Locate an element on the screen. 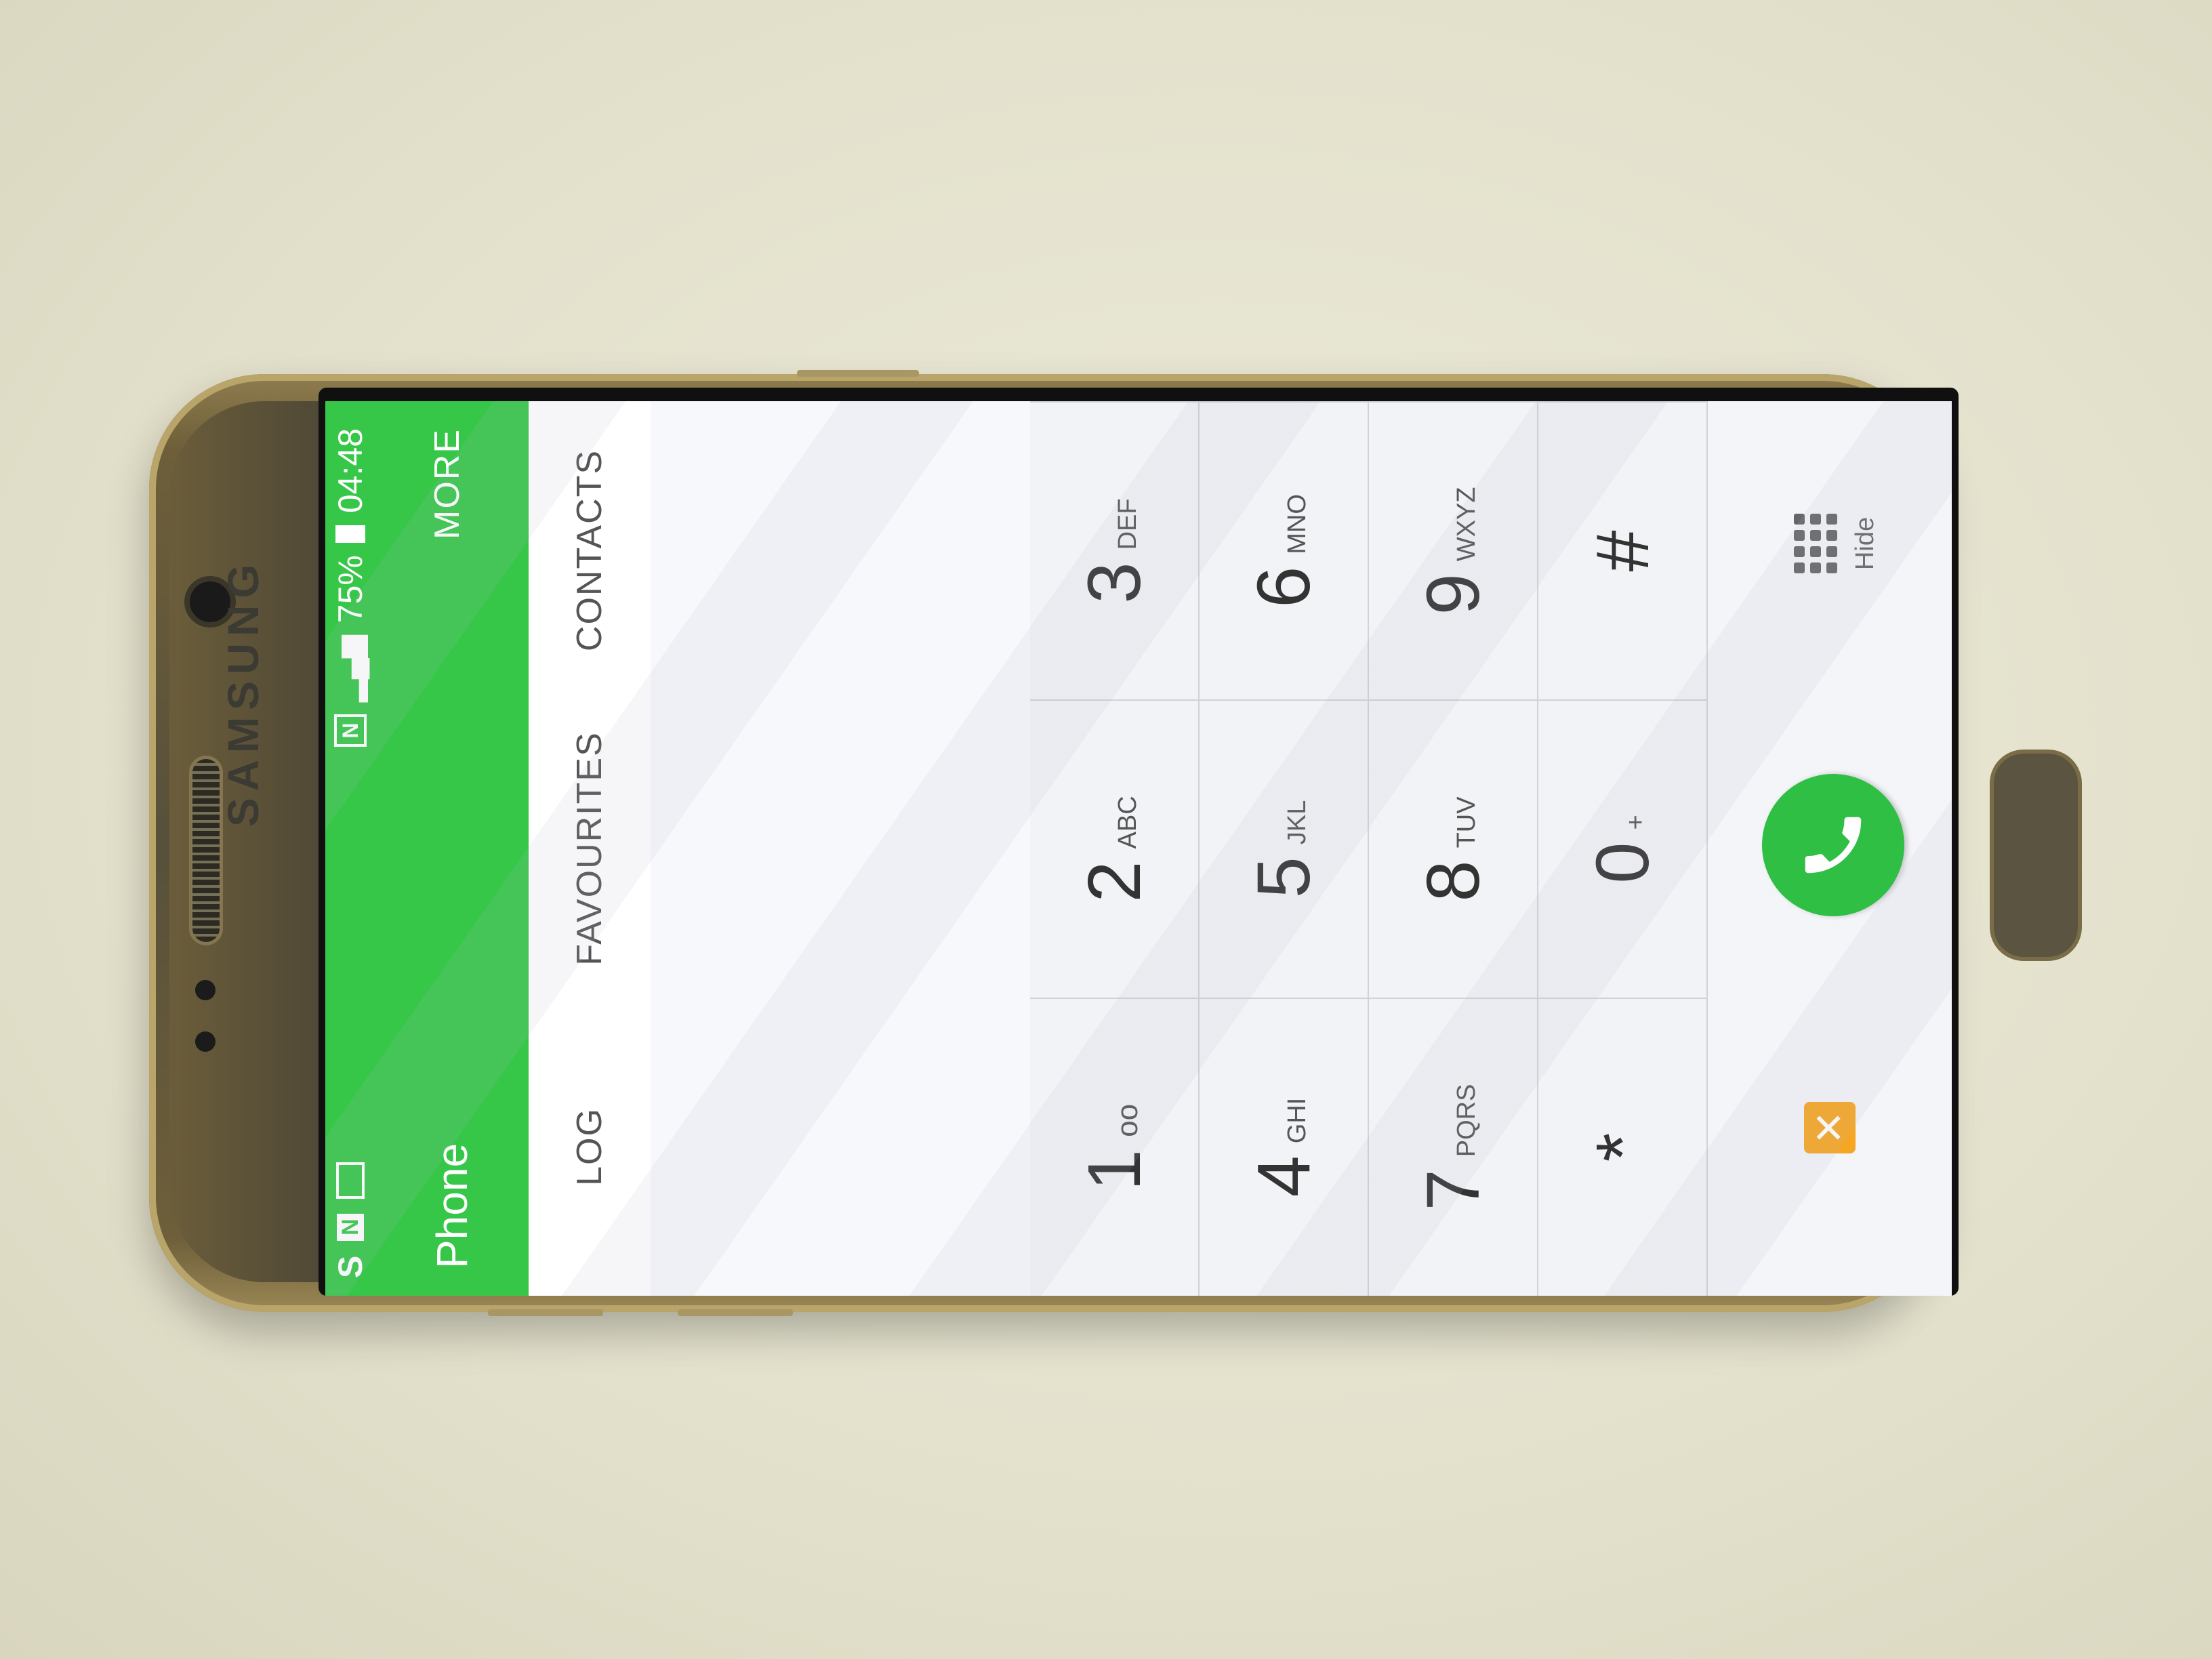 Image resolution: width=2212 pixels, height=1659 pixels. key-6: 6 MNO is located at coordinates (1284, 550).